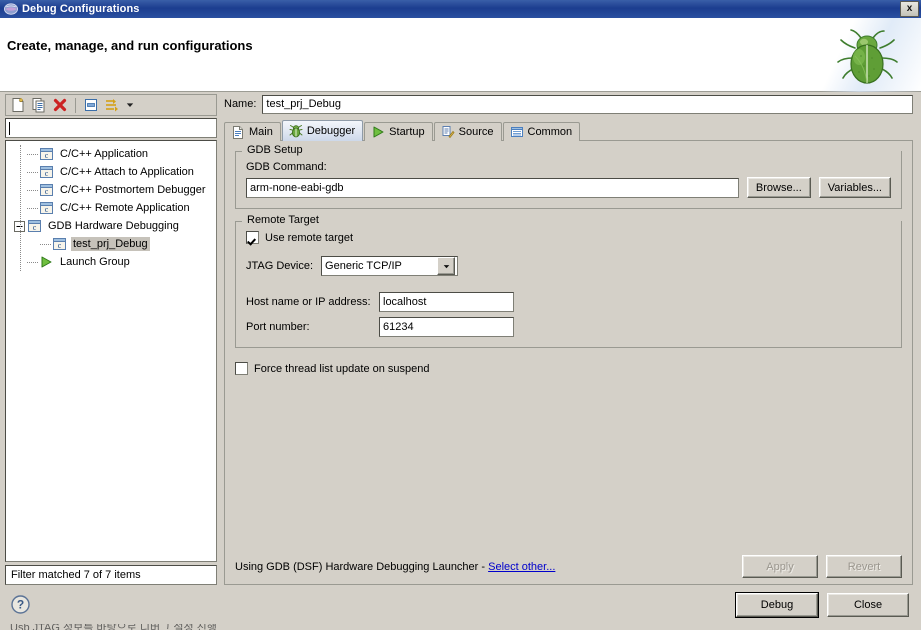 Image resolution: width=921 pixels, height=630 pixels. I want to click on filter-status-bar: Filter matched 7 of 7 items, so click(111, 575).